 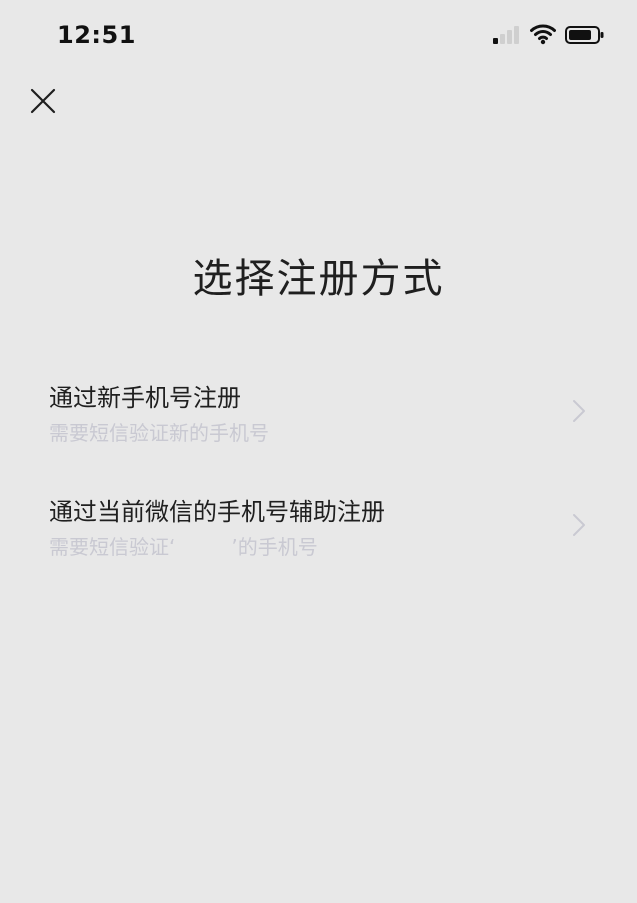 I want to click on option-description-prefix: 需要短信验证‘, so click(x=112, y=547).